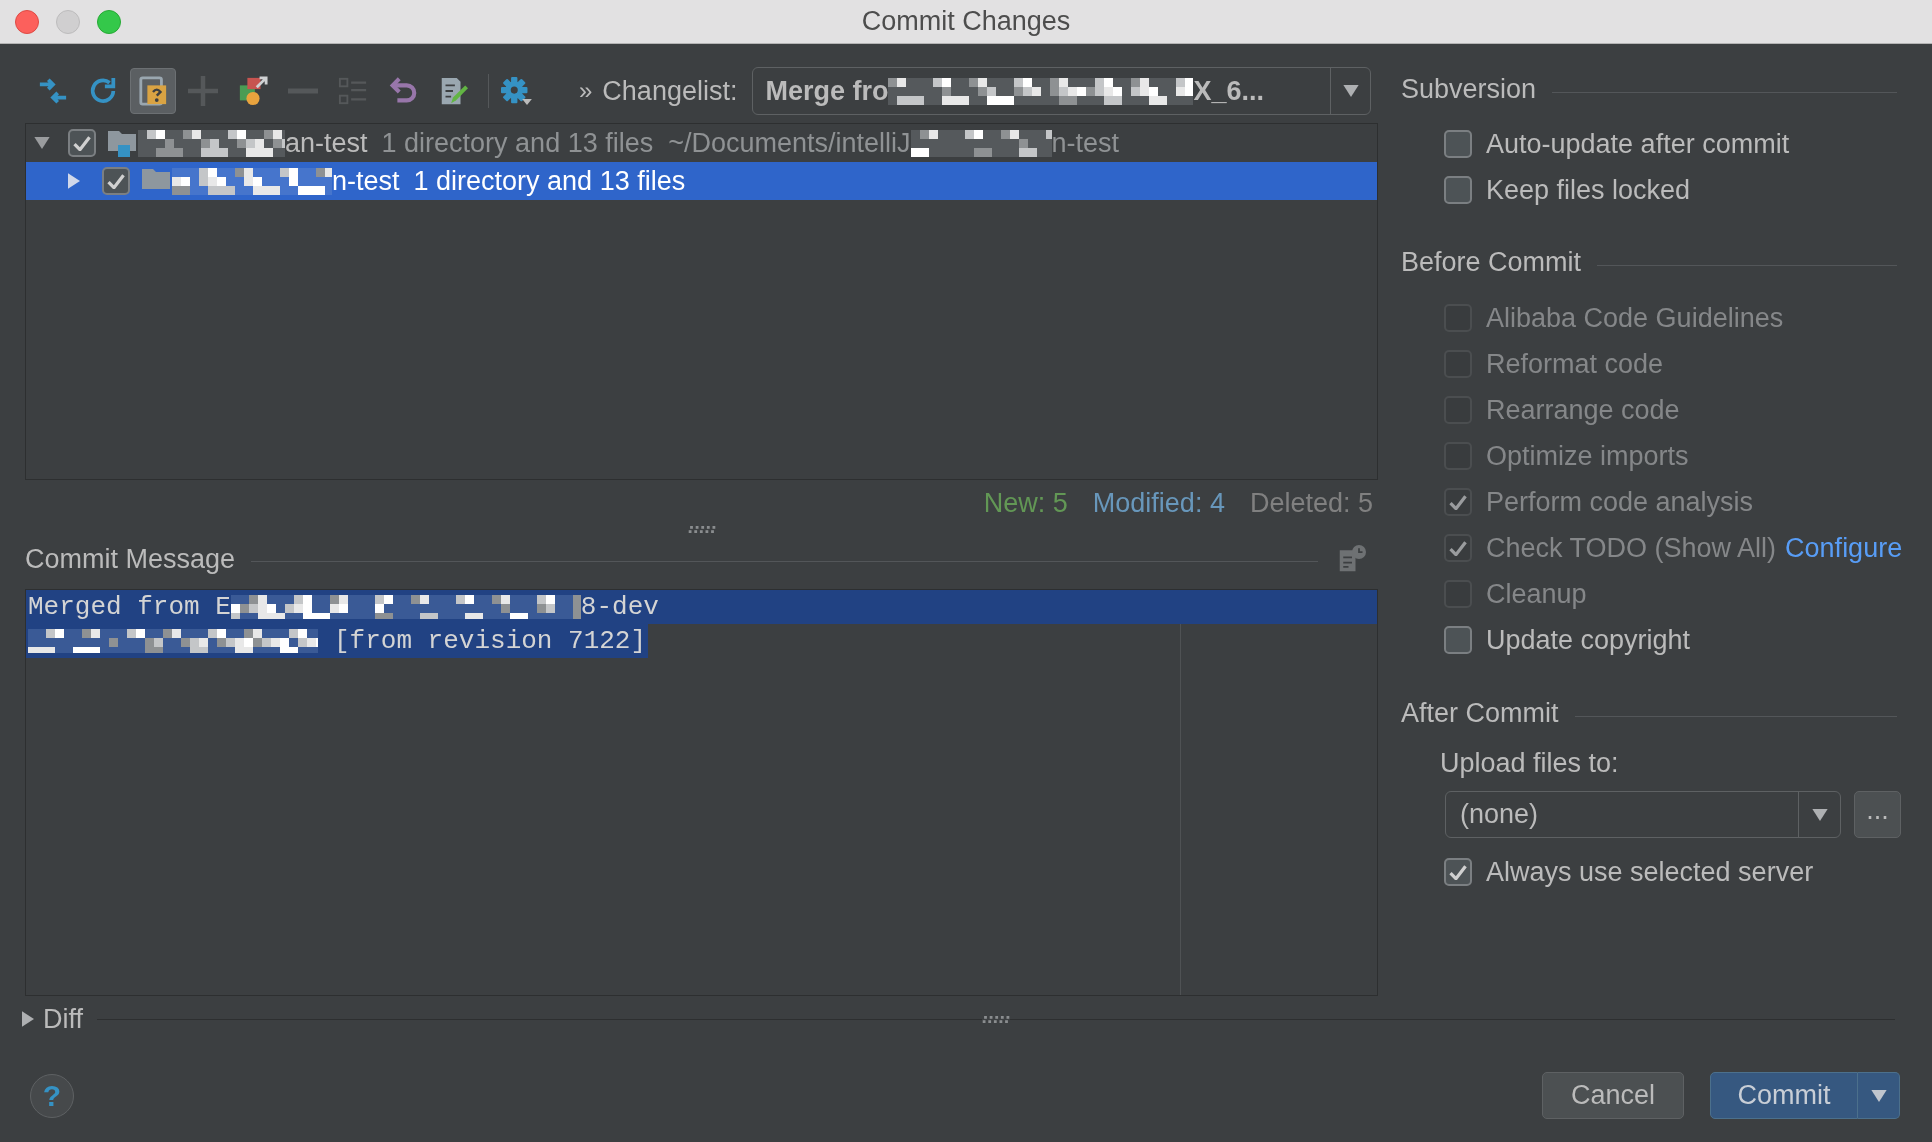  I want to click on commit-message-text: Merged from E, so click(129, 607).